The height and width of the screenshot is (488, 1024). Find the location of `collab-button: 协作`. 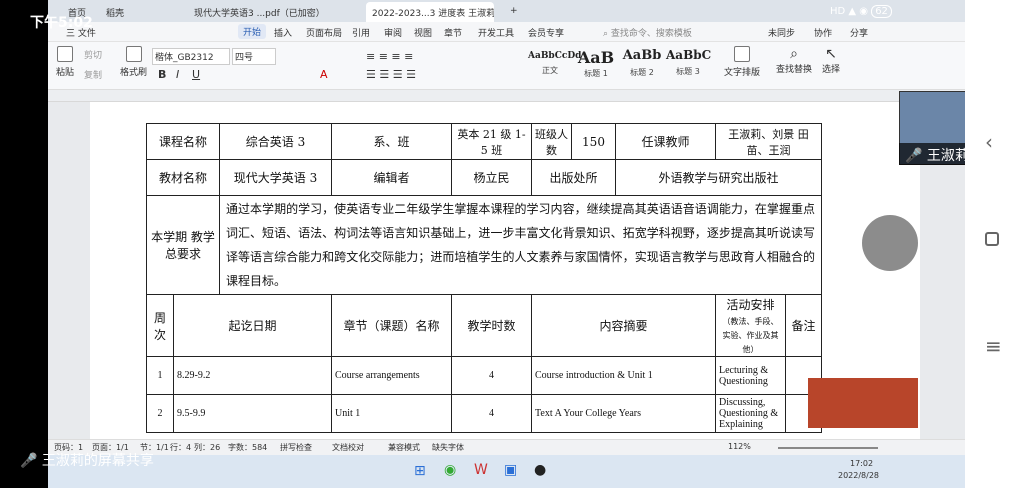

collab-button: 协作 is located at coordinates (823, 32).